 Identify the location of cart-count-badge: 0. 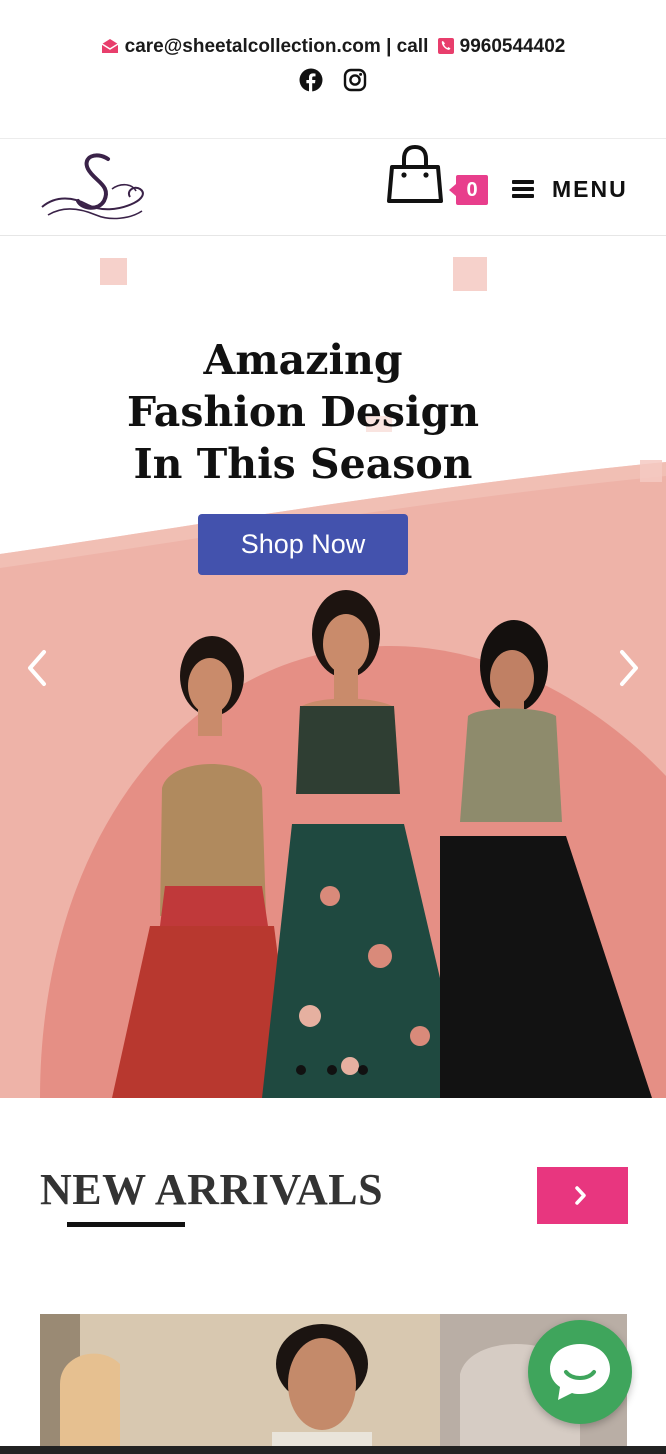
(468, 190).